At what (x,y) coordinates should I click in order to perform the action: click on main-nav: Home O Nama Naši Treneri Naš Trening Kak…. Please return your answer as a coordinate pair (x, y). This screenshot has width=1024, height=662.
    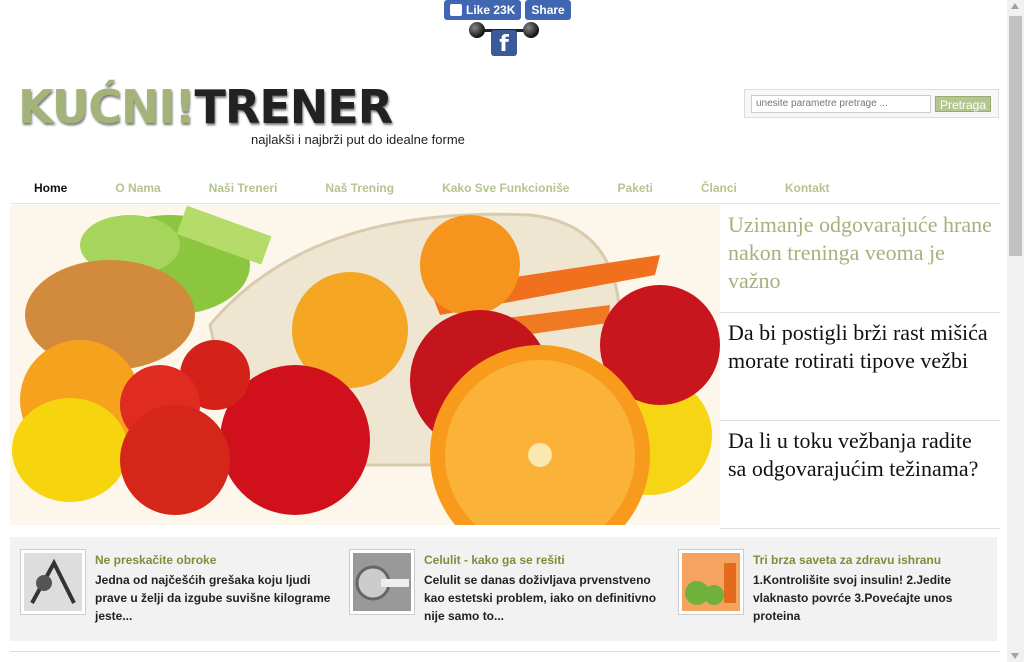
    Looking at the image, I should click on (505, 188).